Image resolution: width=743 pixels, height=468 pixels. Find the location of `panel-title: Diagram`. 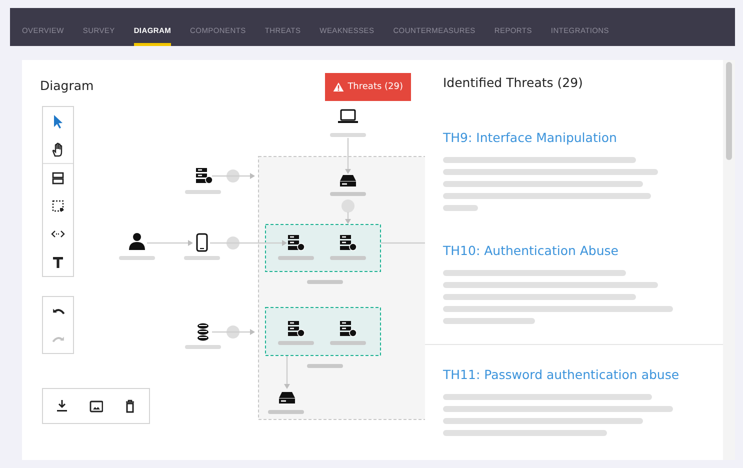

panel-title: Diagram is located at coordinates (67, 85).